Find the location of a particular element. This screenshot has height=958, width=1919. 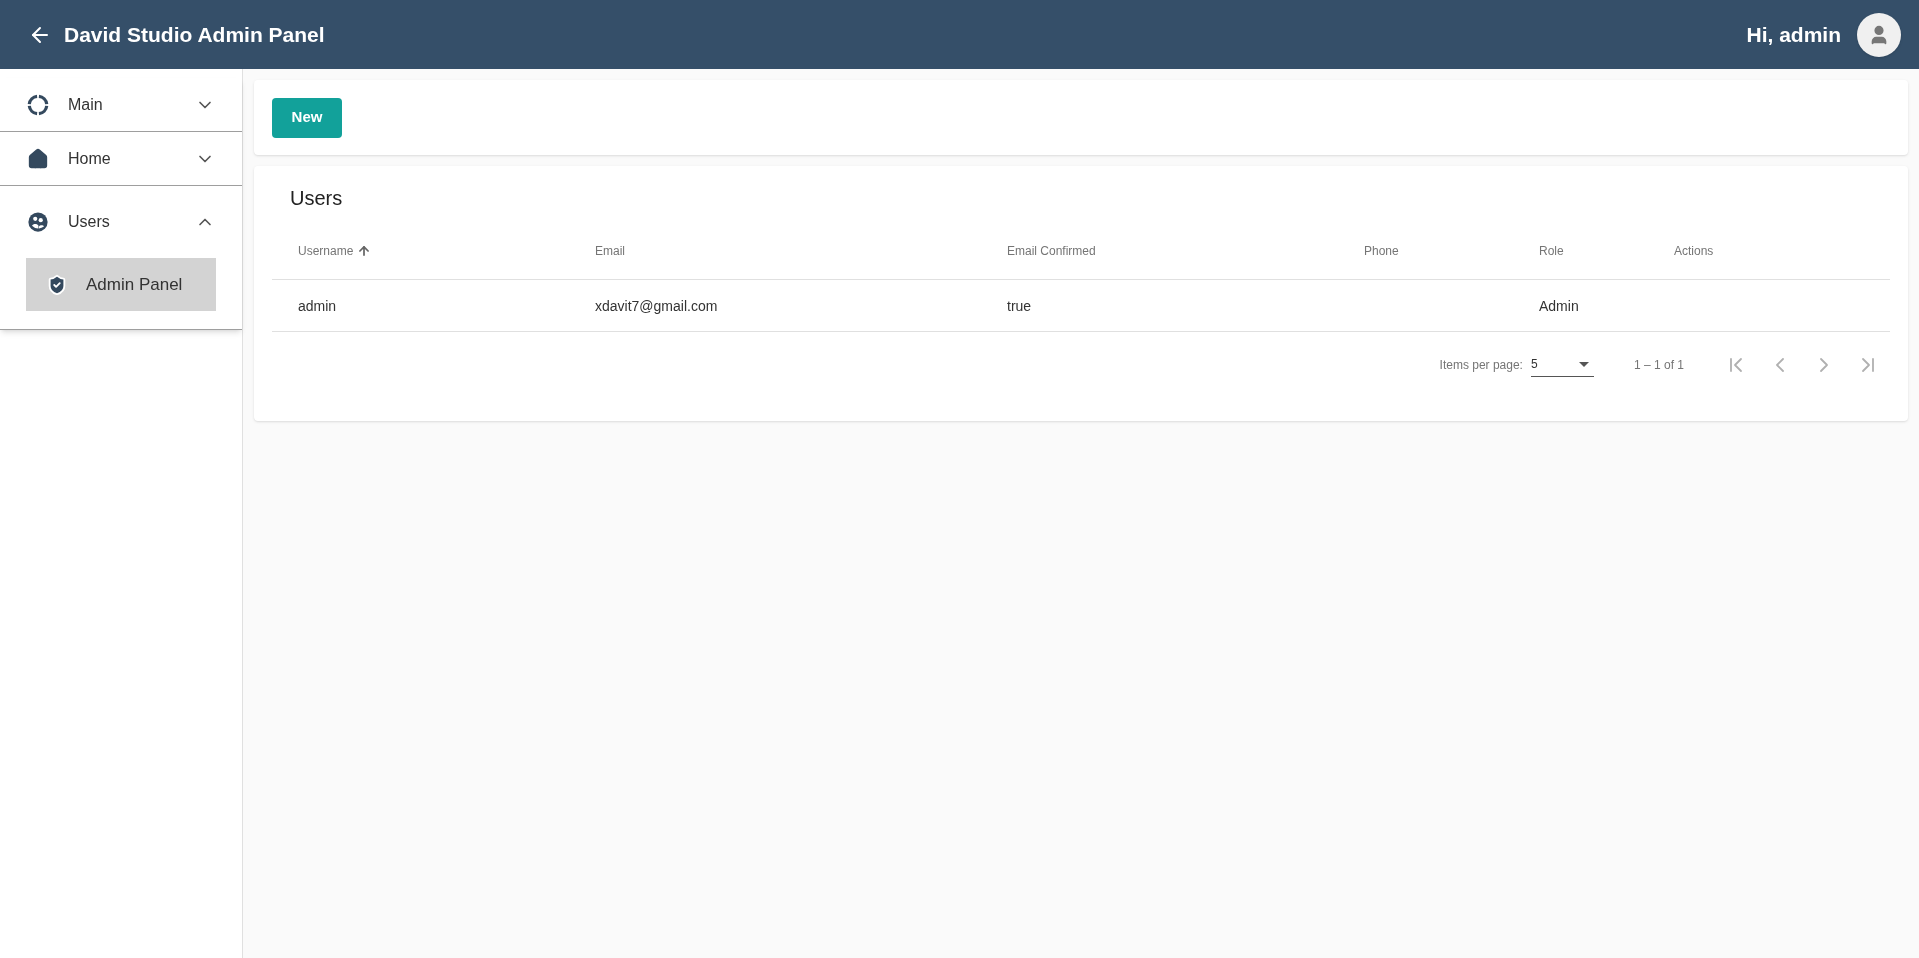

column-header: Email Confirmed is located at coordinates (1051, 251).